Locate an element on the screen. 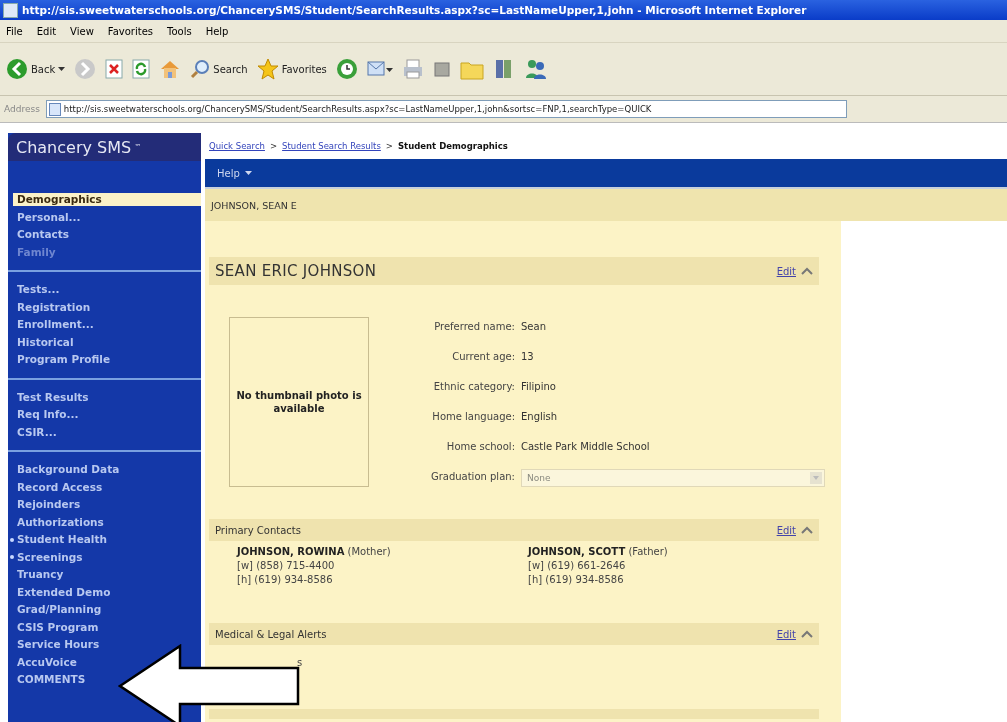 The height and width of the screenshot is (722, 1007). square-icon is located at coordinates (441, 69).